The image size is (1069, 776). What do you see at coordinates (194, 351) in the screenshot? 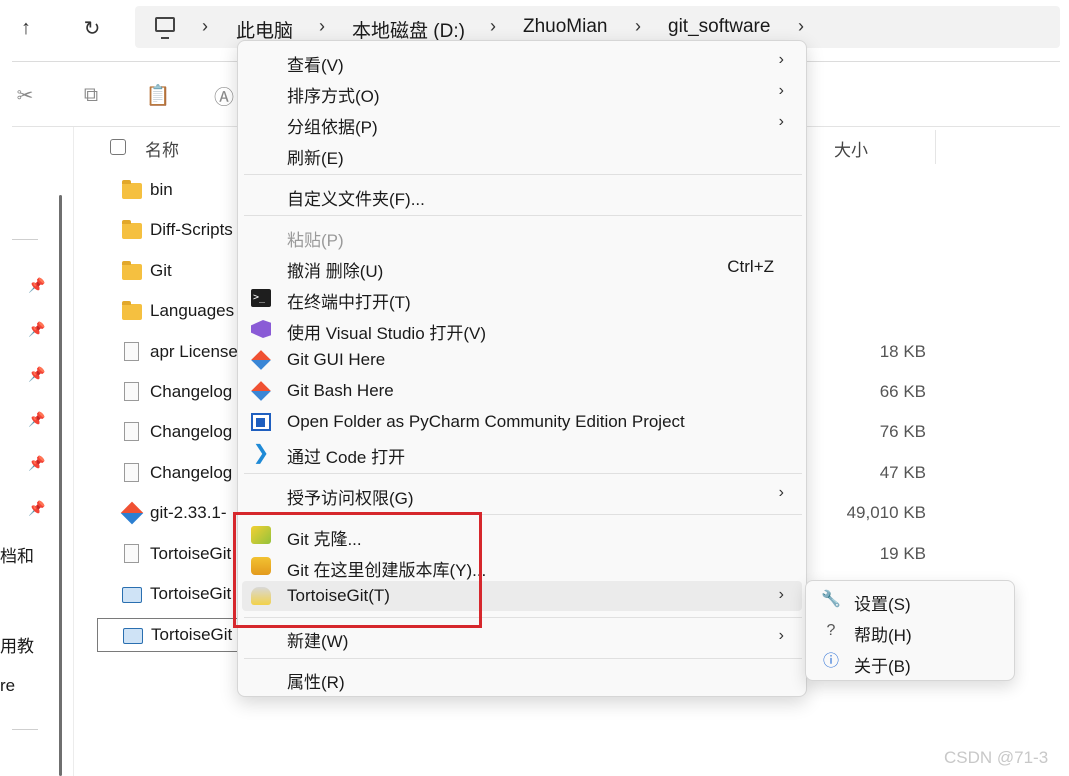
I see `file-name: apr License` at bounding box center [194, 351].